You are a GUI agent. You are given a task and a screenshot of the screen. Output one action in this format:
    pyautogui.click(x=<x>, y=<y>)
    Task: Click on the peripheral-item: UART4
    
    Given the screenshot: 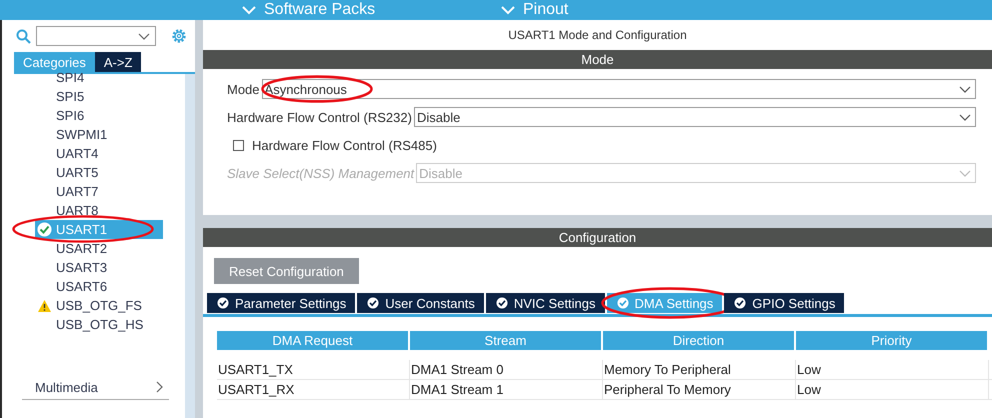 What is the action you would take?
    pyautogui.click(x=99, y=153)
    